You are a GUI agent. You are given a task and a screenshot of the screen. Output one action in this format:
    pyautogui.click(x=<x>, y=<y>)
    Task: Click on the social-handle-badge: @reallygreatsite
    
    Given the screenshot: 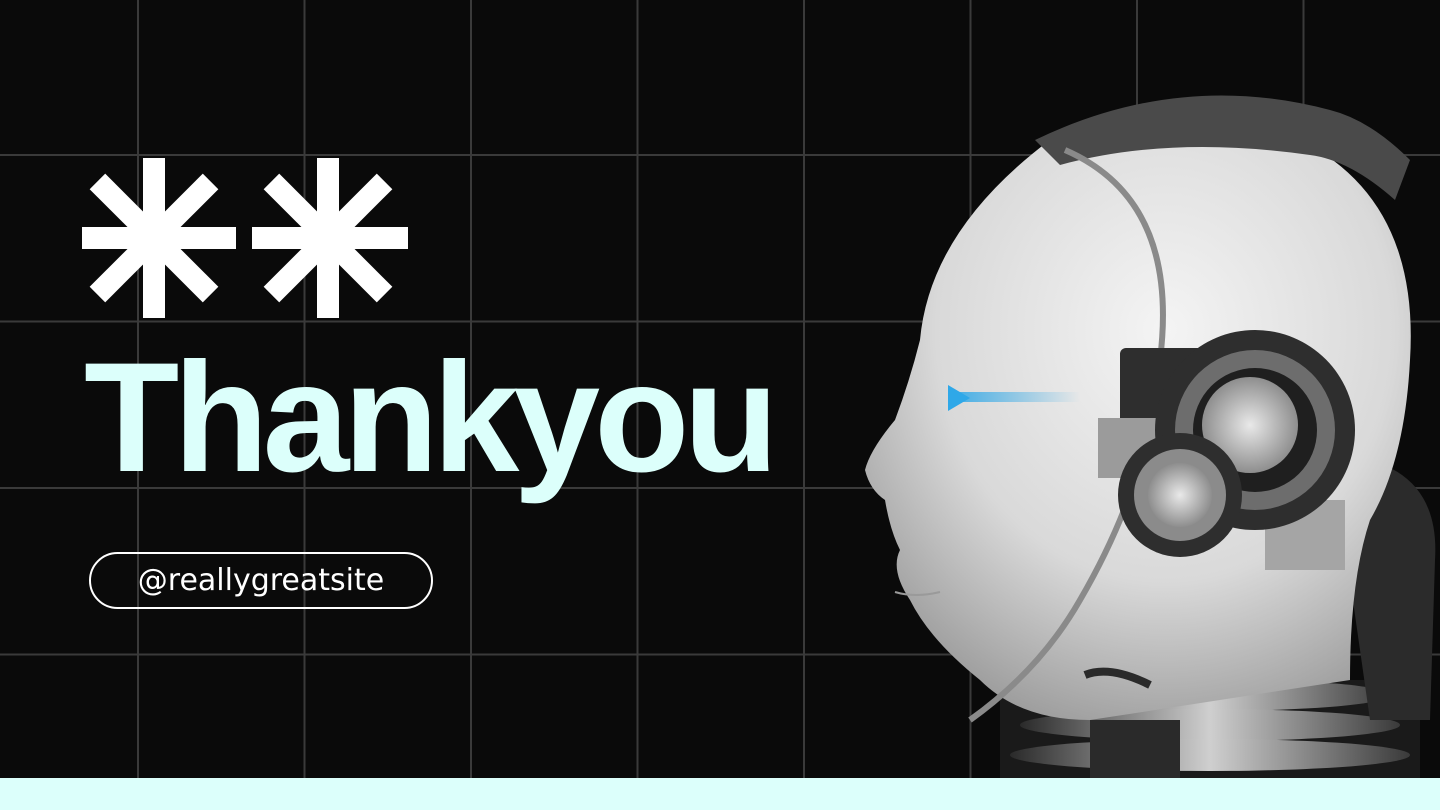 What is the action you would take?
    pyautogui.click(x=261, y=580)
    